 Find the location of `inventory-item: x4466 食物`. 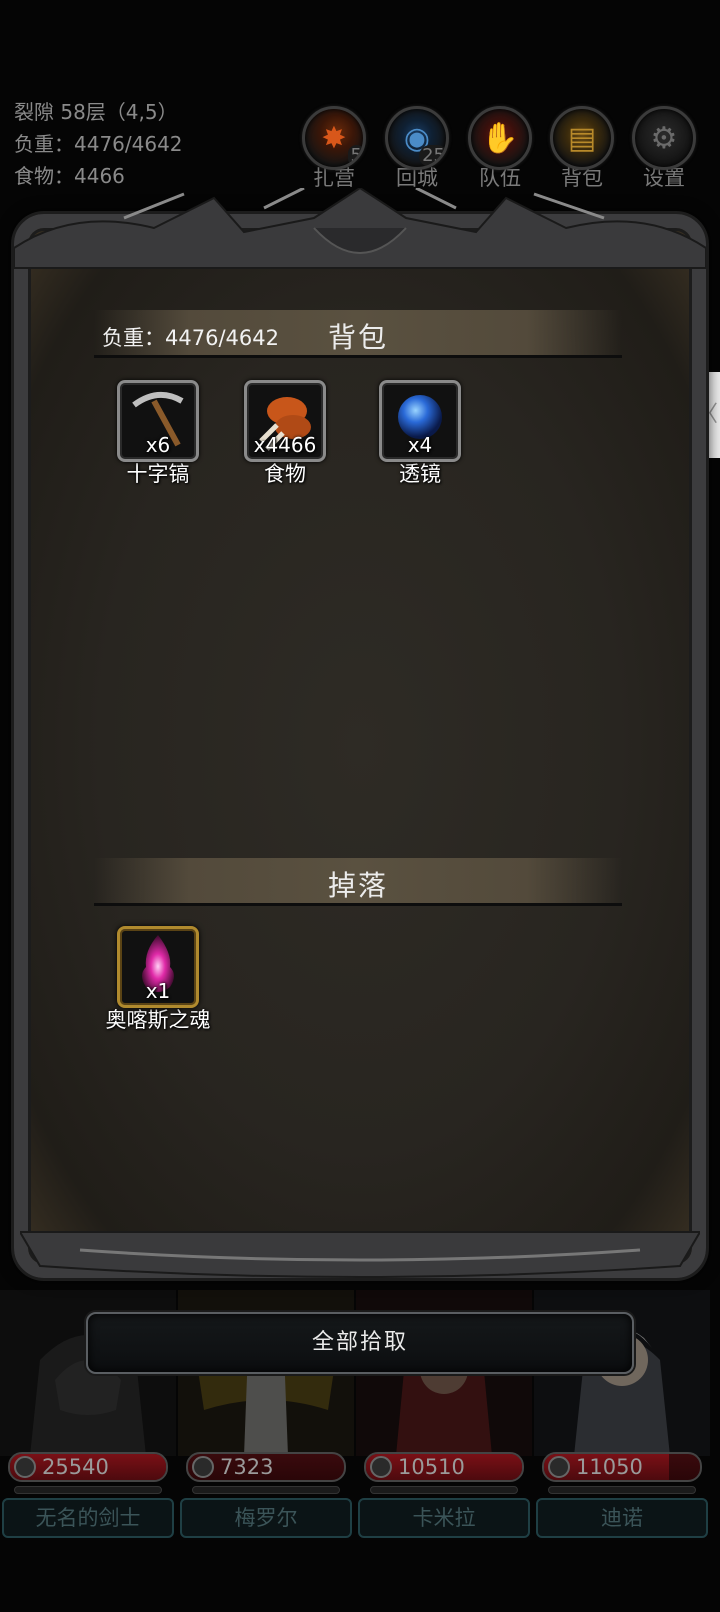

inventory-item: x4466 食物 is located at coordinates (285, 434).